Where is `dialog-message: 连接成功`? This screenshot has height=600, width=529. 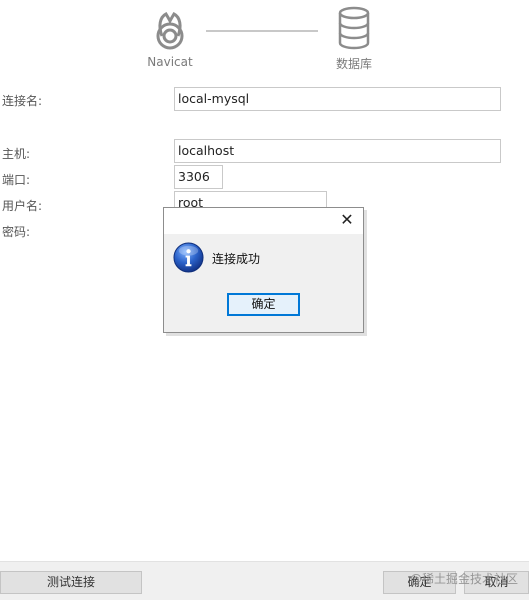 dialog-message: 连接成功 is located at coordinates (236, 259).